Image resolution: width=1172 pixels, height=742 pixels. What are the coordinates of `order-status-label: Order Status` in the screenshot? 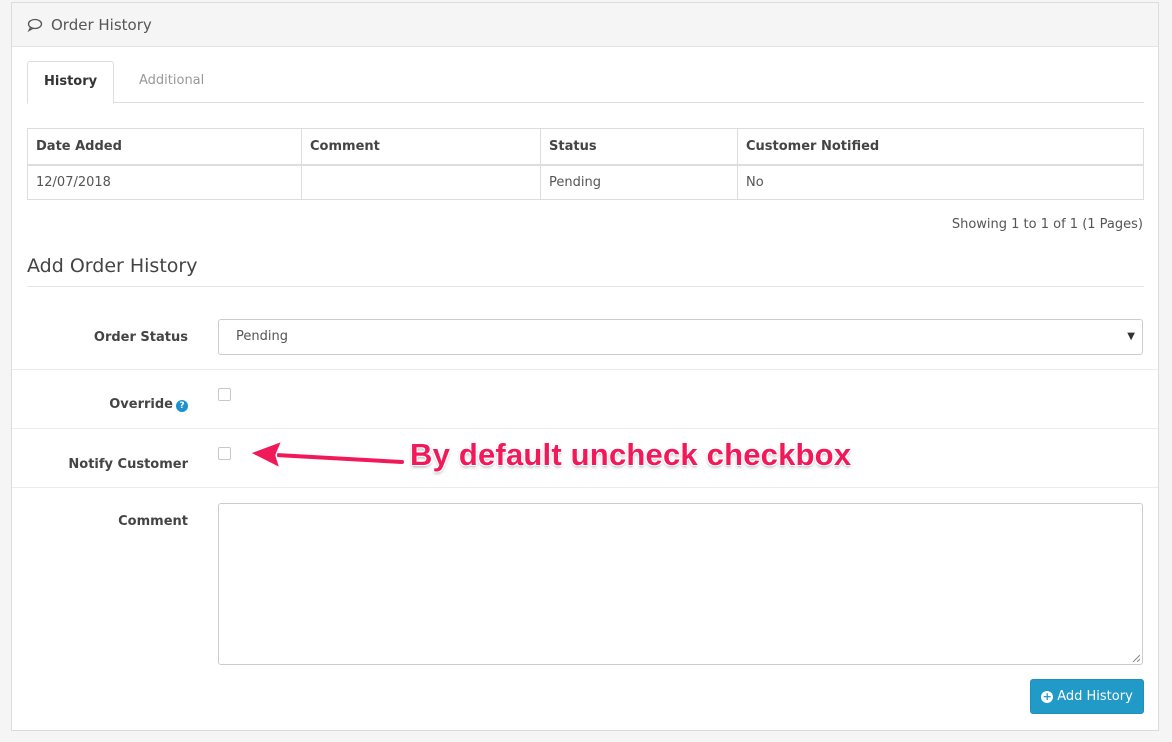 It's located at (140, 337).